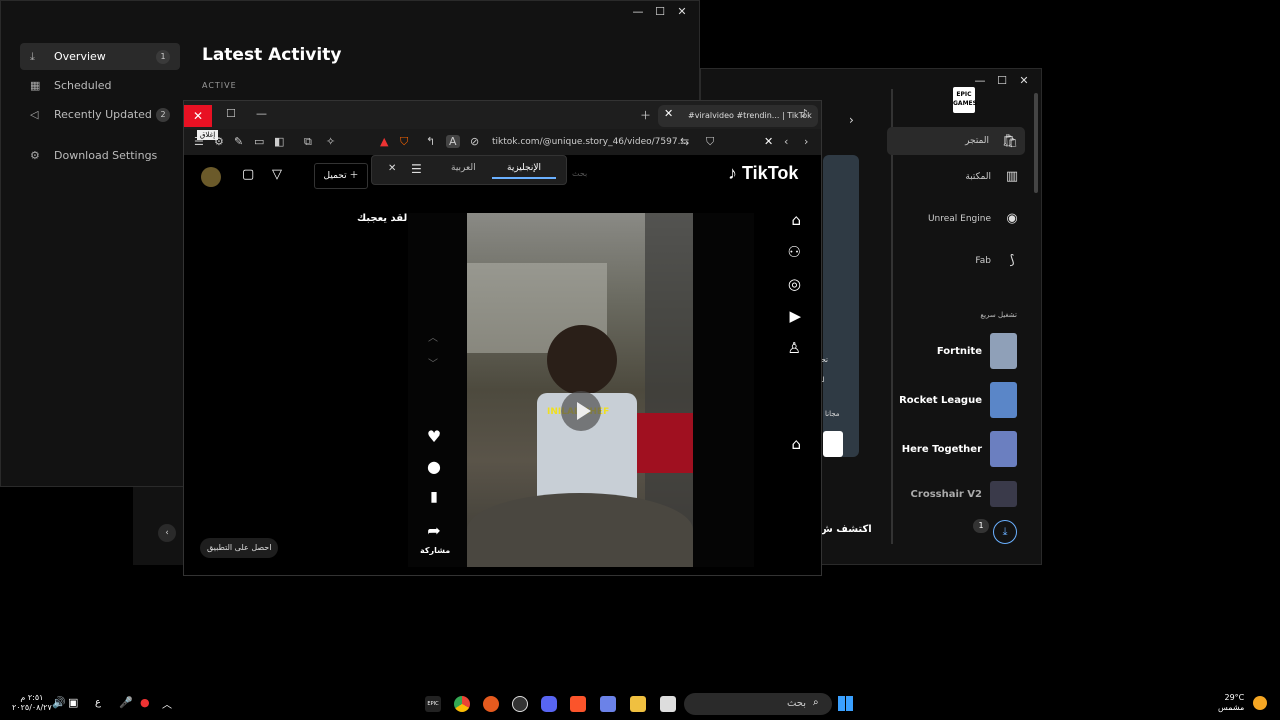 This screenshot has width=1280, height=720. Describe the element at coordinates (463, 168) in the screenshot. I see `lang-arabic: العربية` at that location.